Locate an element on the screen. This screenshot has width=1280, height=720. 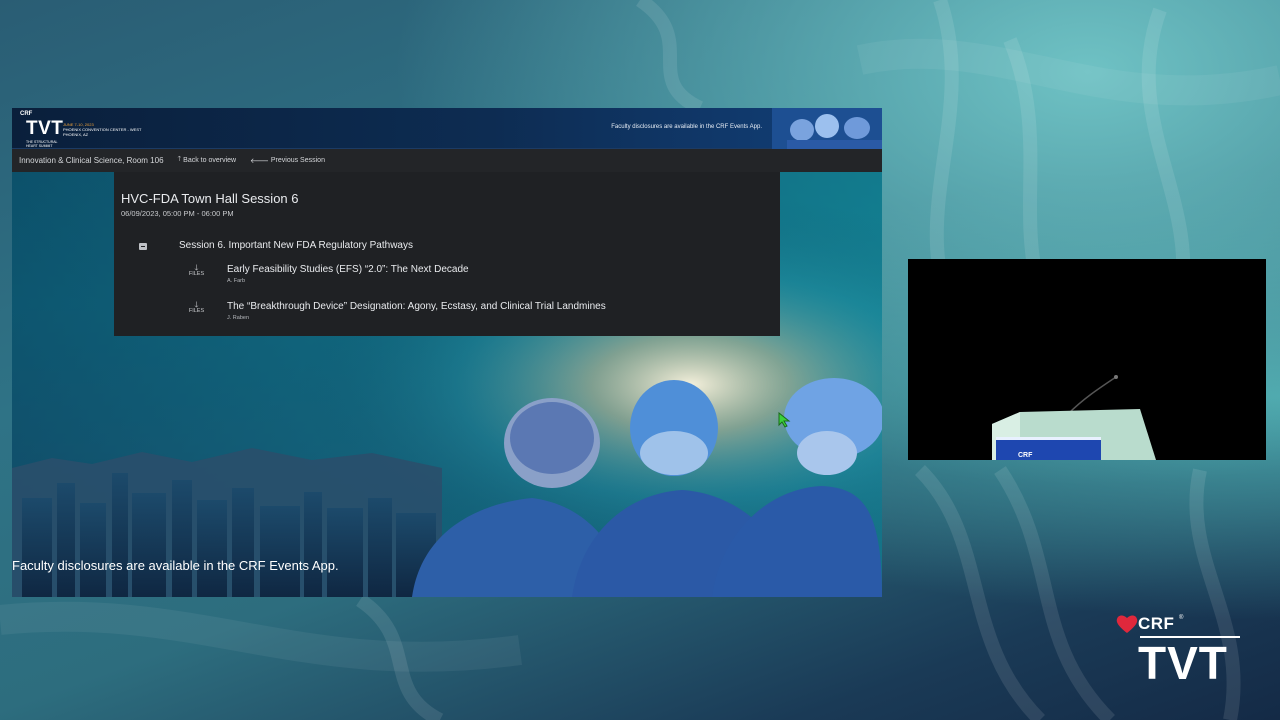
crf-tvt-corner-logo: CRF ® TVT is located at coordinates (1181, 652).